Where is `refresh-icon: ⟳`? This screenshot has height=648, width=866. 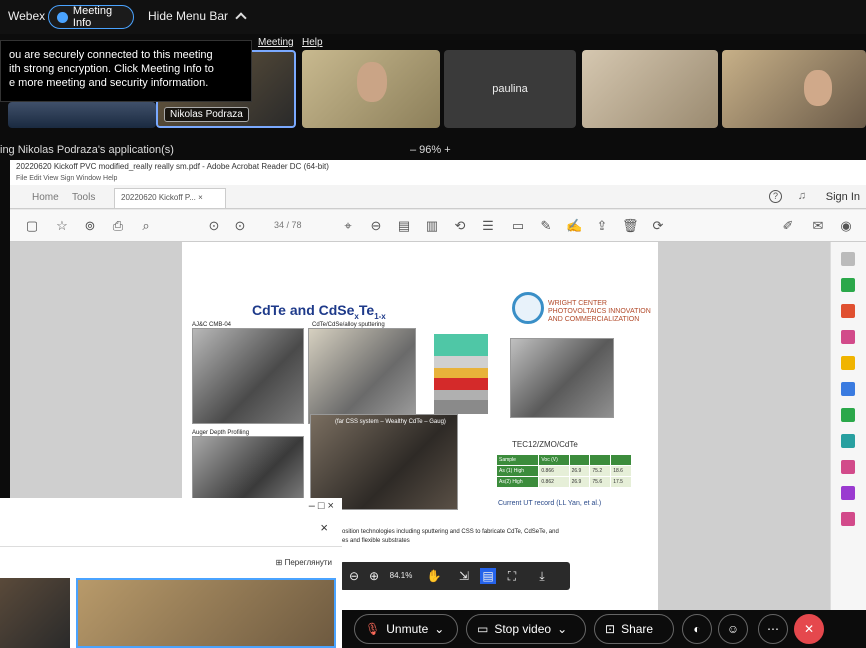
refresh-icon: ⟳ is located at coordinates (658, 226).